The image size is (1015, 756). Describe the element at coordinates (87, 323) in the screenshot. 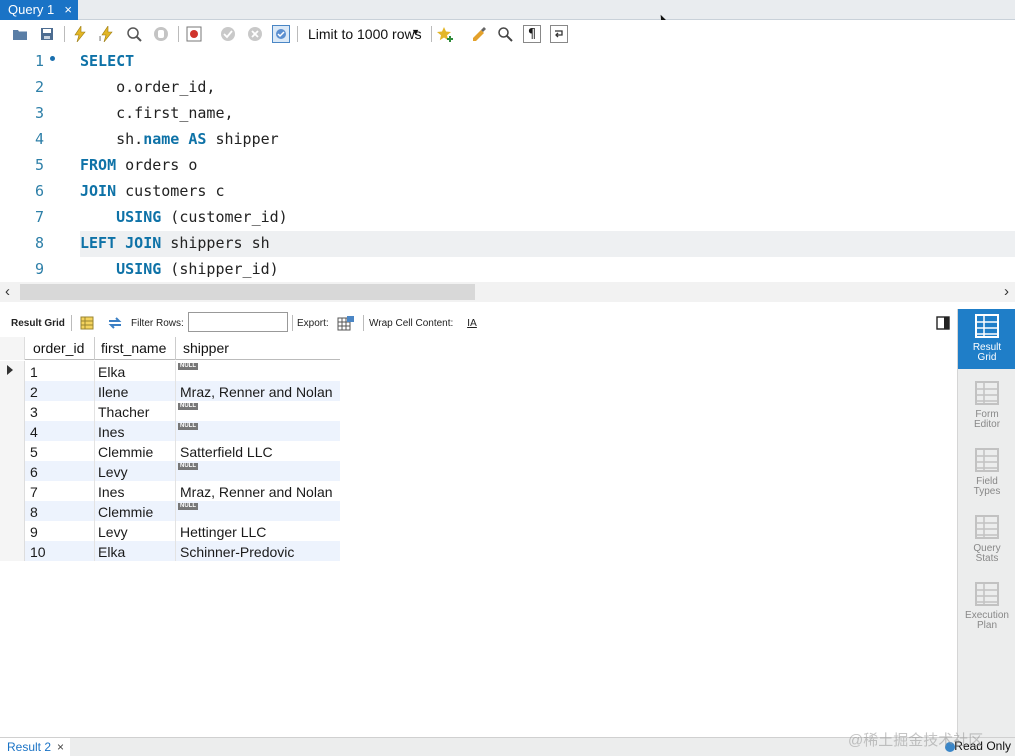

I see `grid-layout-icon` at that location.